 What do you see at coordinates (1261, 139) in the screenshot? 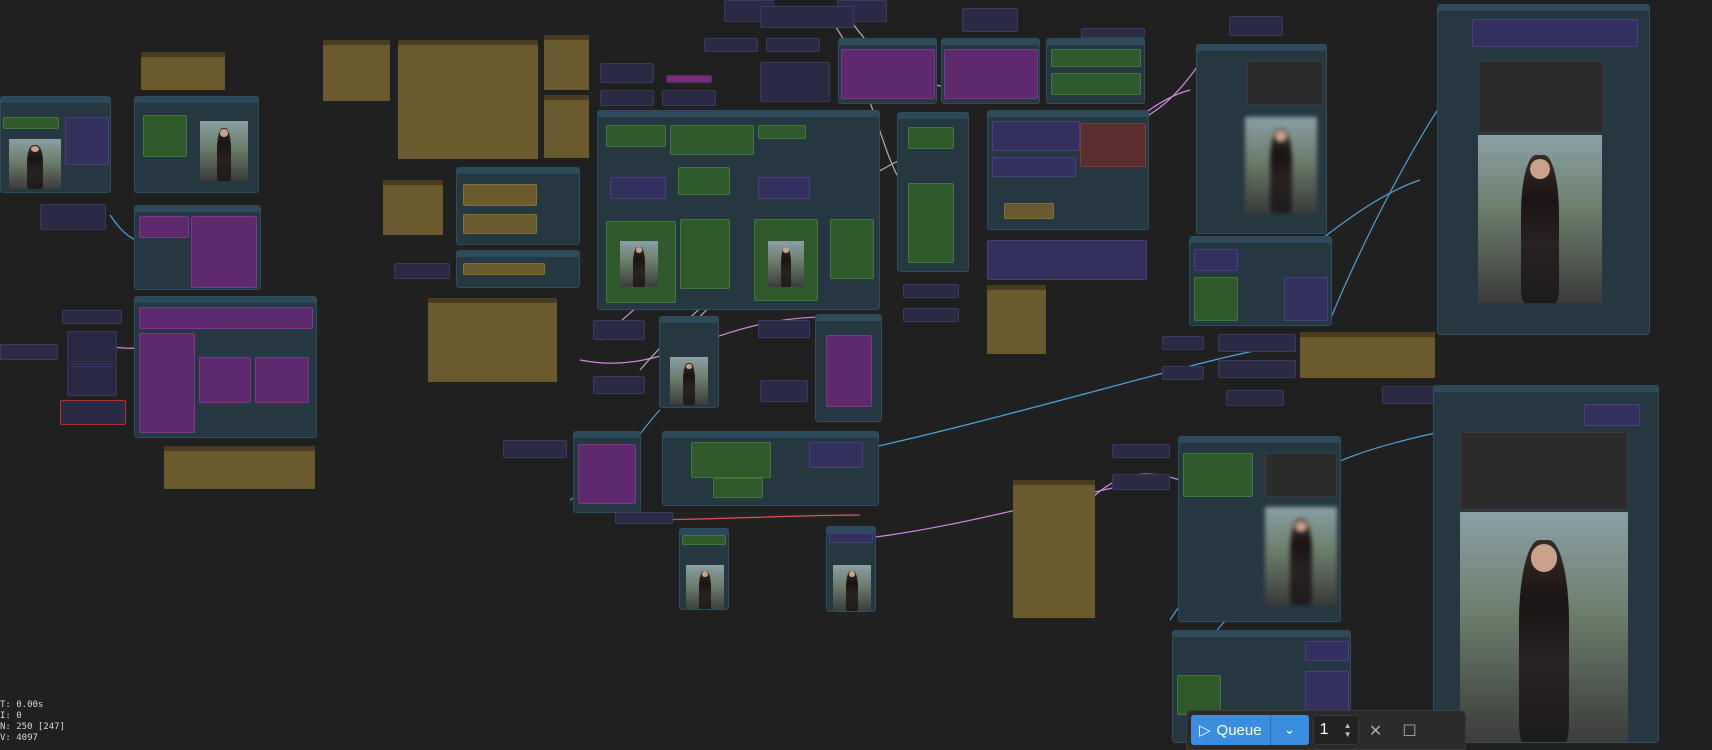
I see `sampler-node` at bounding box center [1261, 139].